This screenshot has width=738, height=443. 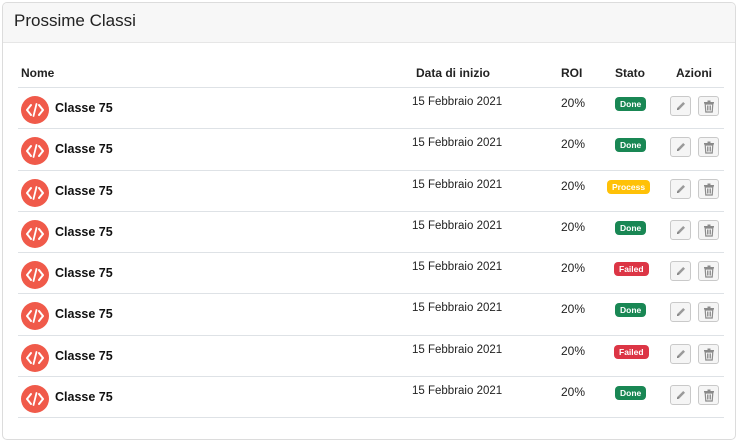 I want to click on status-badge: Process, so click(x=629, y=186).